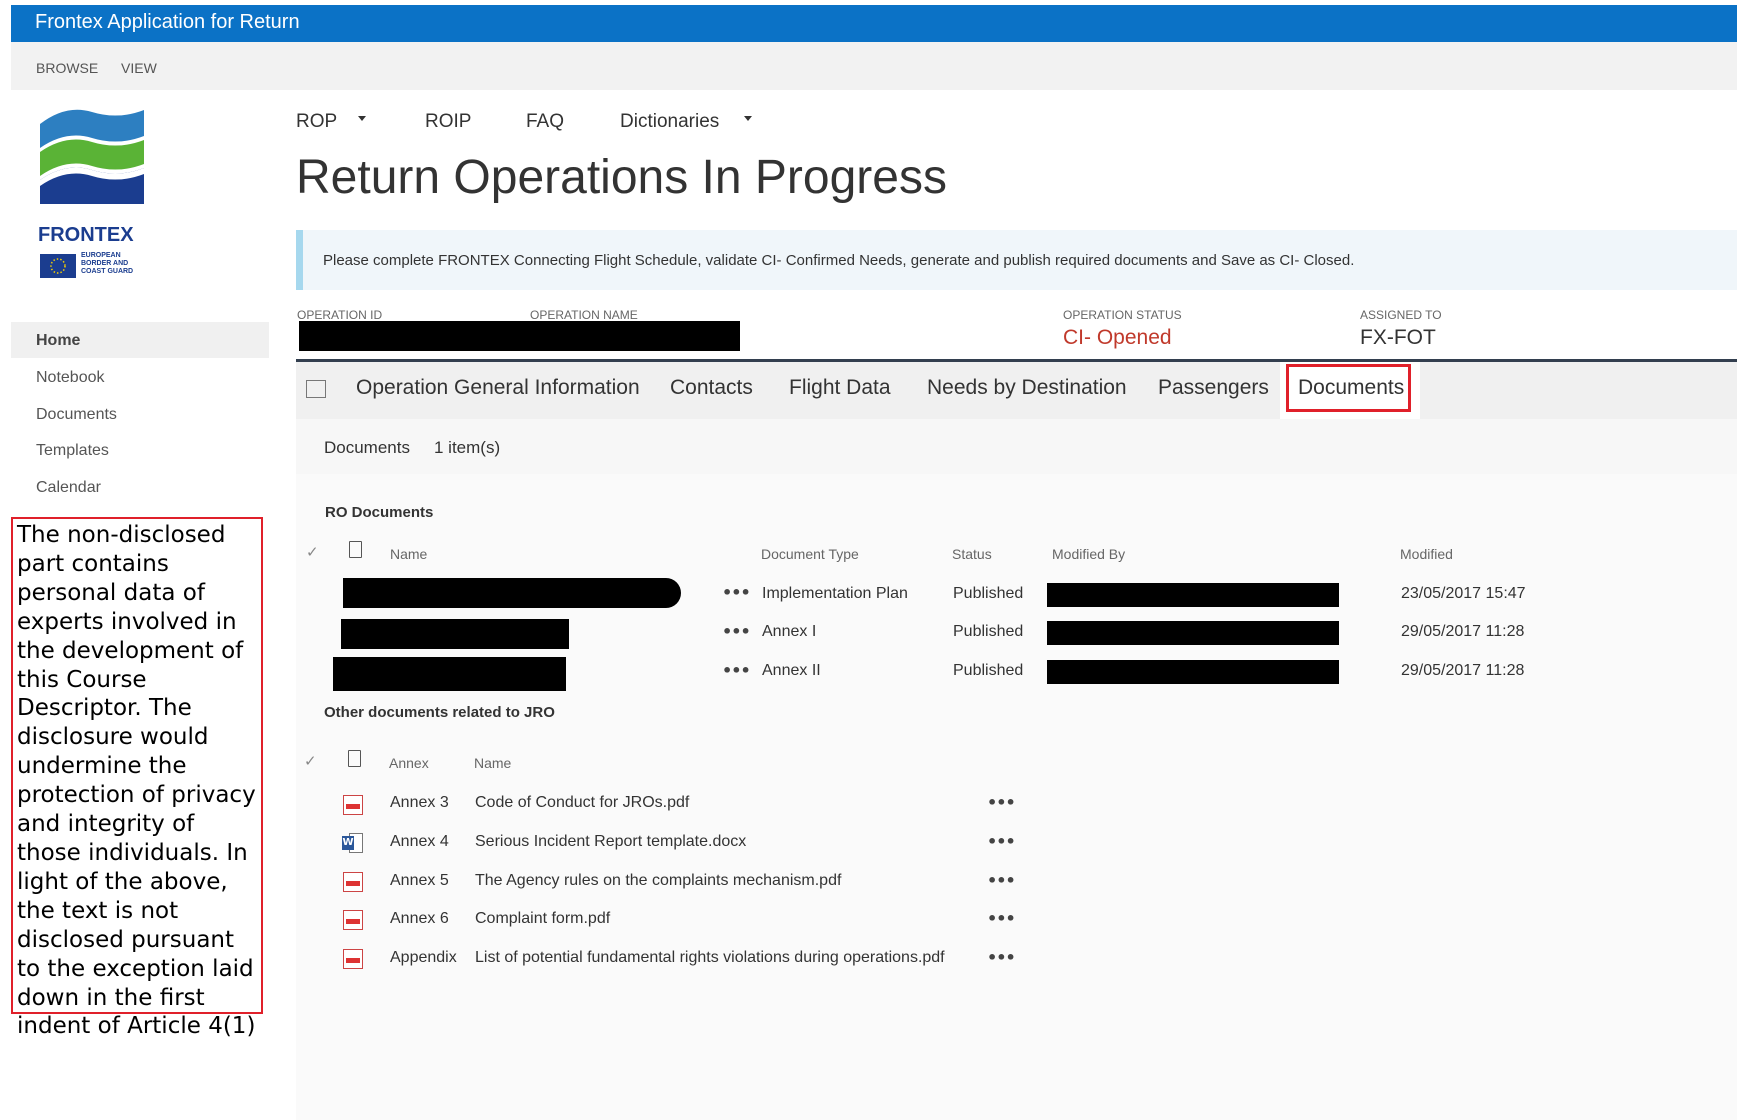 This screenshot has width=1737, height=1120. Describe the element at coordinates (874, 23) in the screenshot. I see `app-bar: Frontex Application for Return` at that location.